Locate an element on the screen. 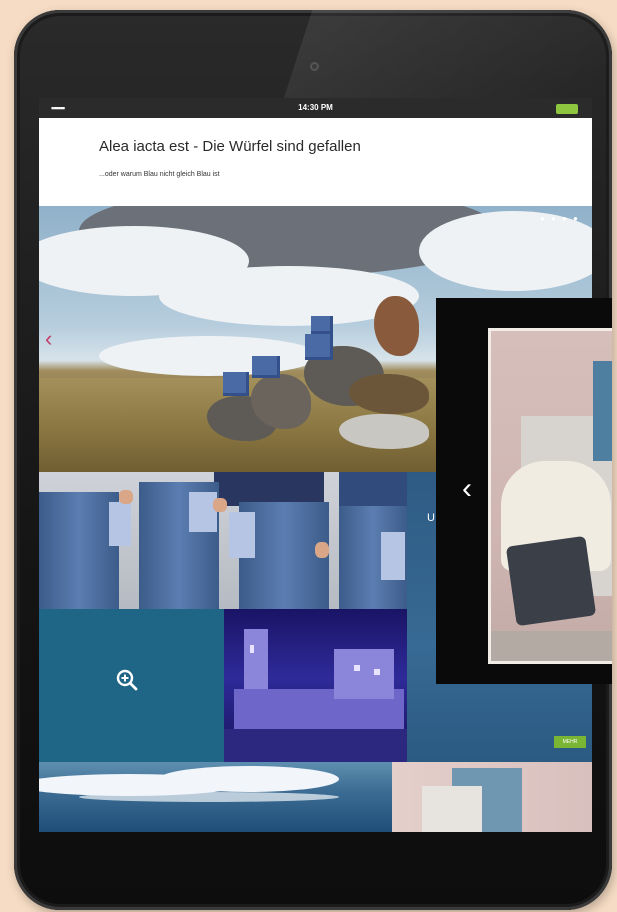  interior-photo is located at coordinates (492, 797).